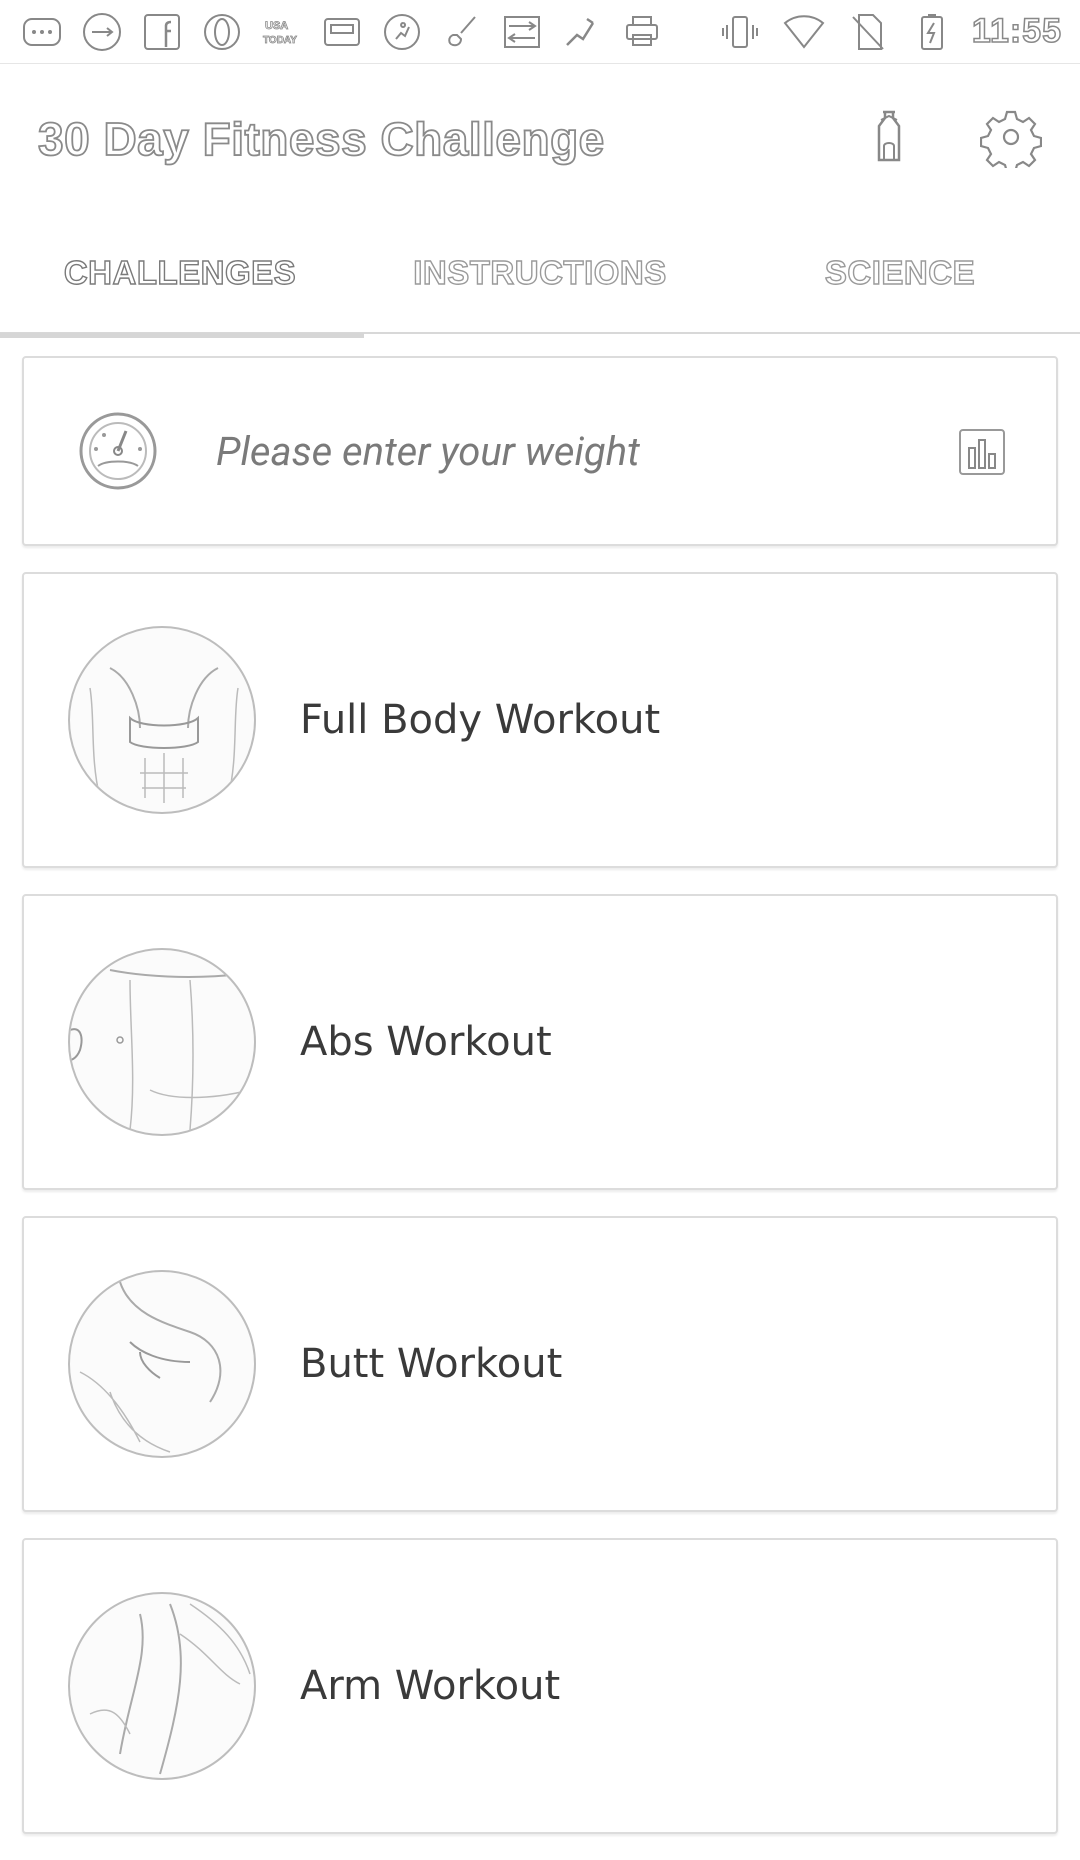  Describe the element at coordinates (740, 32) in the screenshot. I see `vibrate-icon` at that location.